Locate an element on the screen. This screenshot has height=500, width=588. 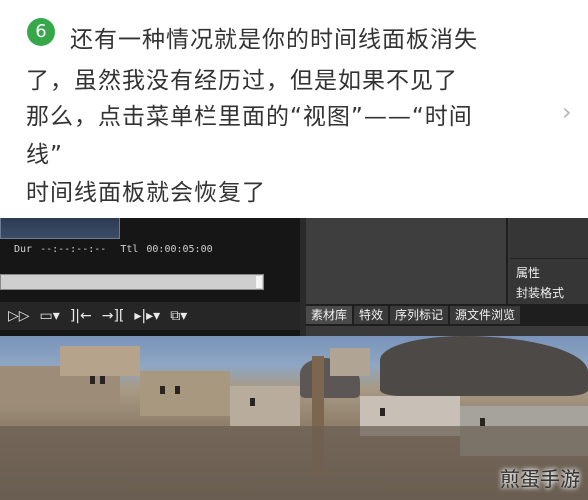
timecode-row: Dur --:--:--:-- Ttl 00:00:05:00 is located at coordinates (117, 249).